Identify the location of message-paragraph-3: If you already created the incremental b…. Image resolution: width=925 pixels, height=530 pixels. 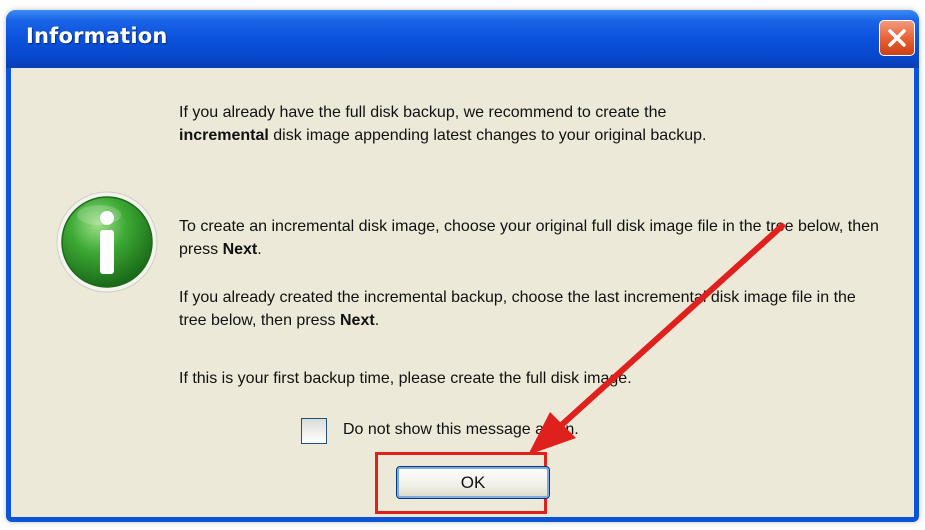
(517, 309).